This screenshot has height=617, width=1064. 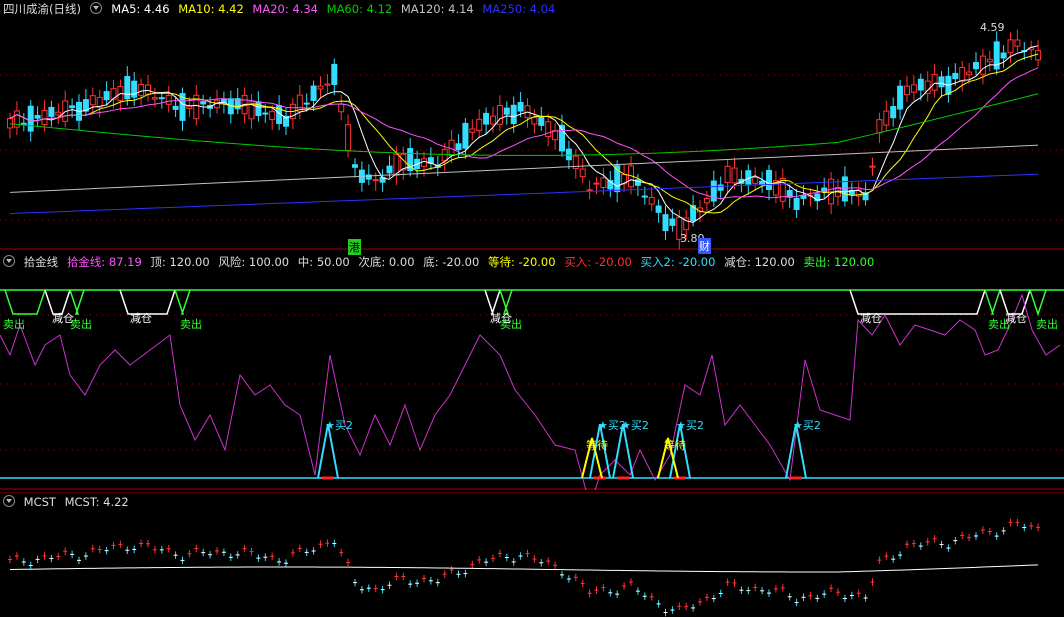 What do you see at coordinates (992, 27) in the screenshot?
I see `high-price-label: 4.59` at bounding box center [992, 27].